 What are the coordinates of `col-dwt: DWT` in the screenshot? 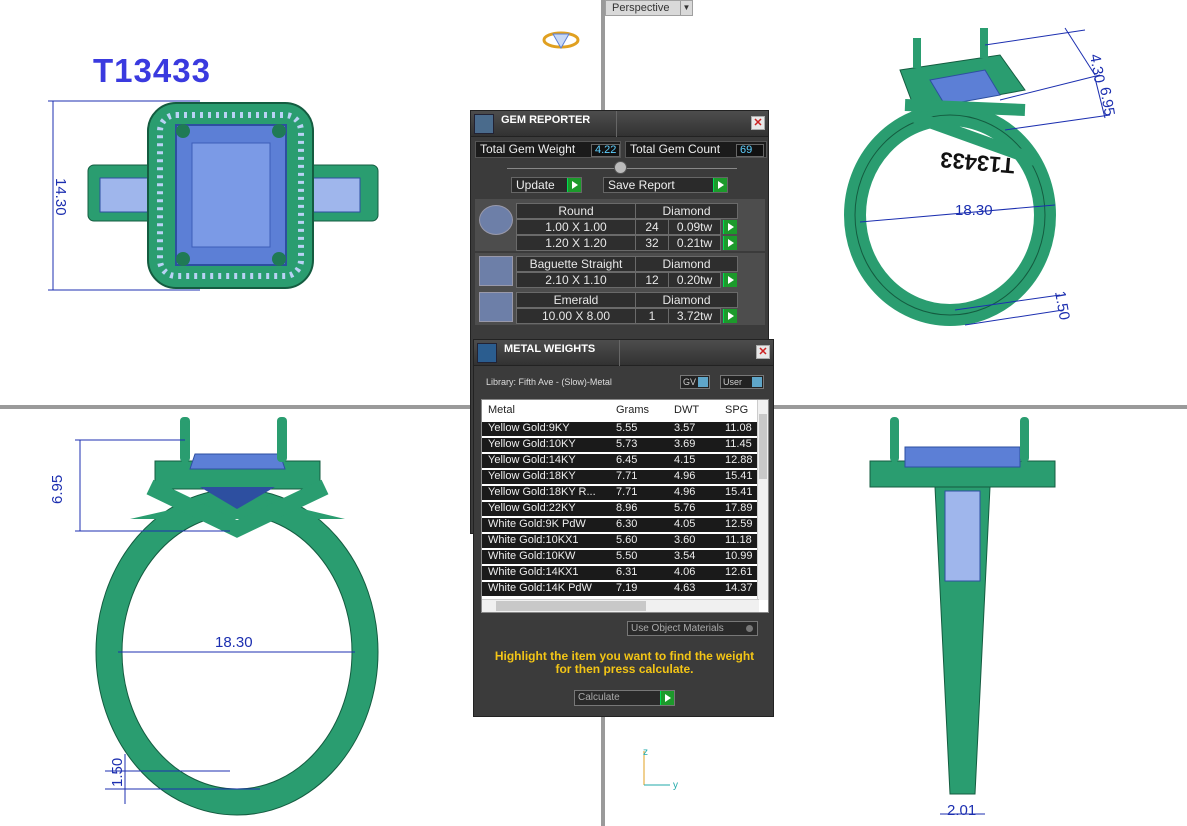 It's located at (686, 410).